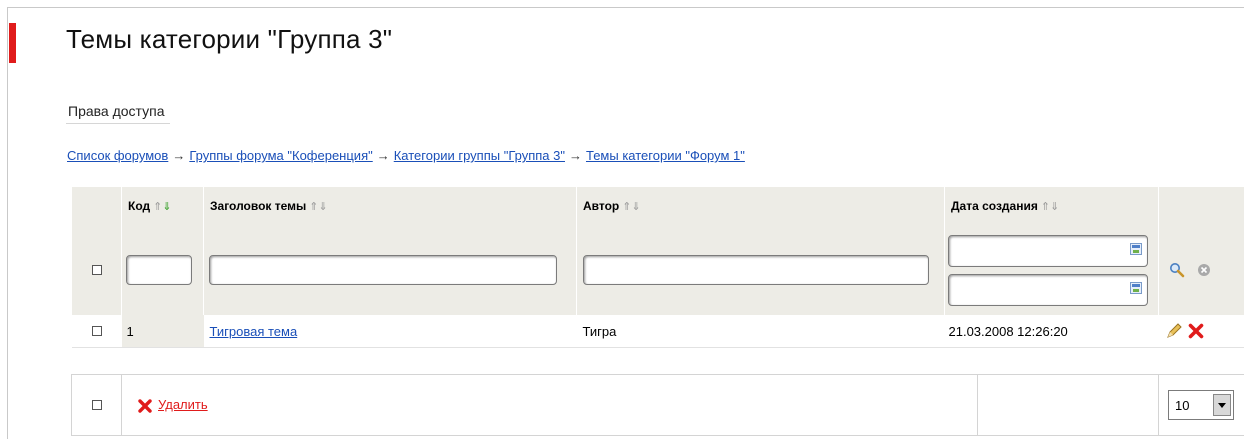 The image size is (1244, 439). I want to click on row-select-cell, so click(96, 331).